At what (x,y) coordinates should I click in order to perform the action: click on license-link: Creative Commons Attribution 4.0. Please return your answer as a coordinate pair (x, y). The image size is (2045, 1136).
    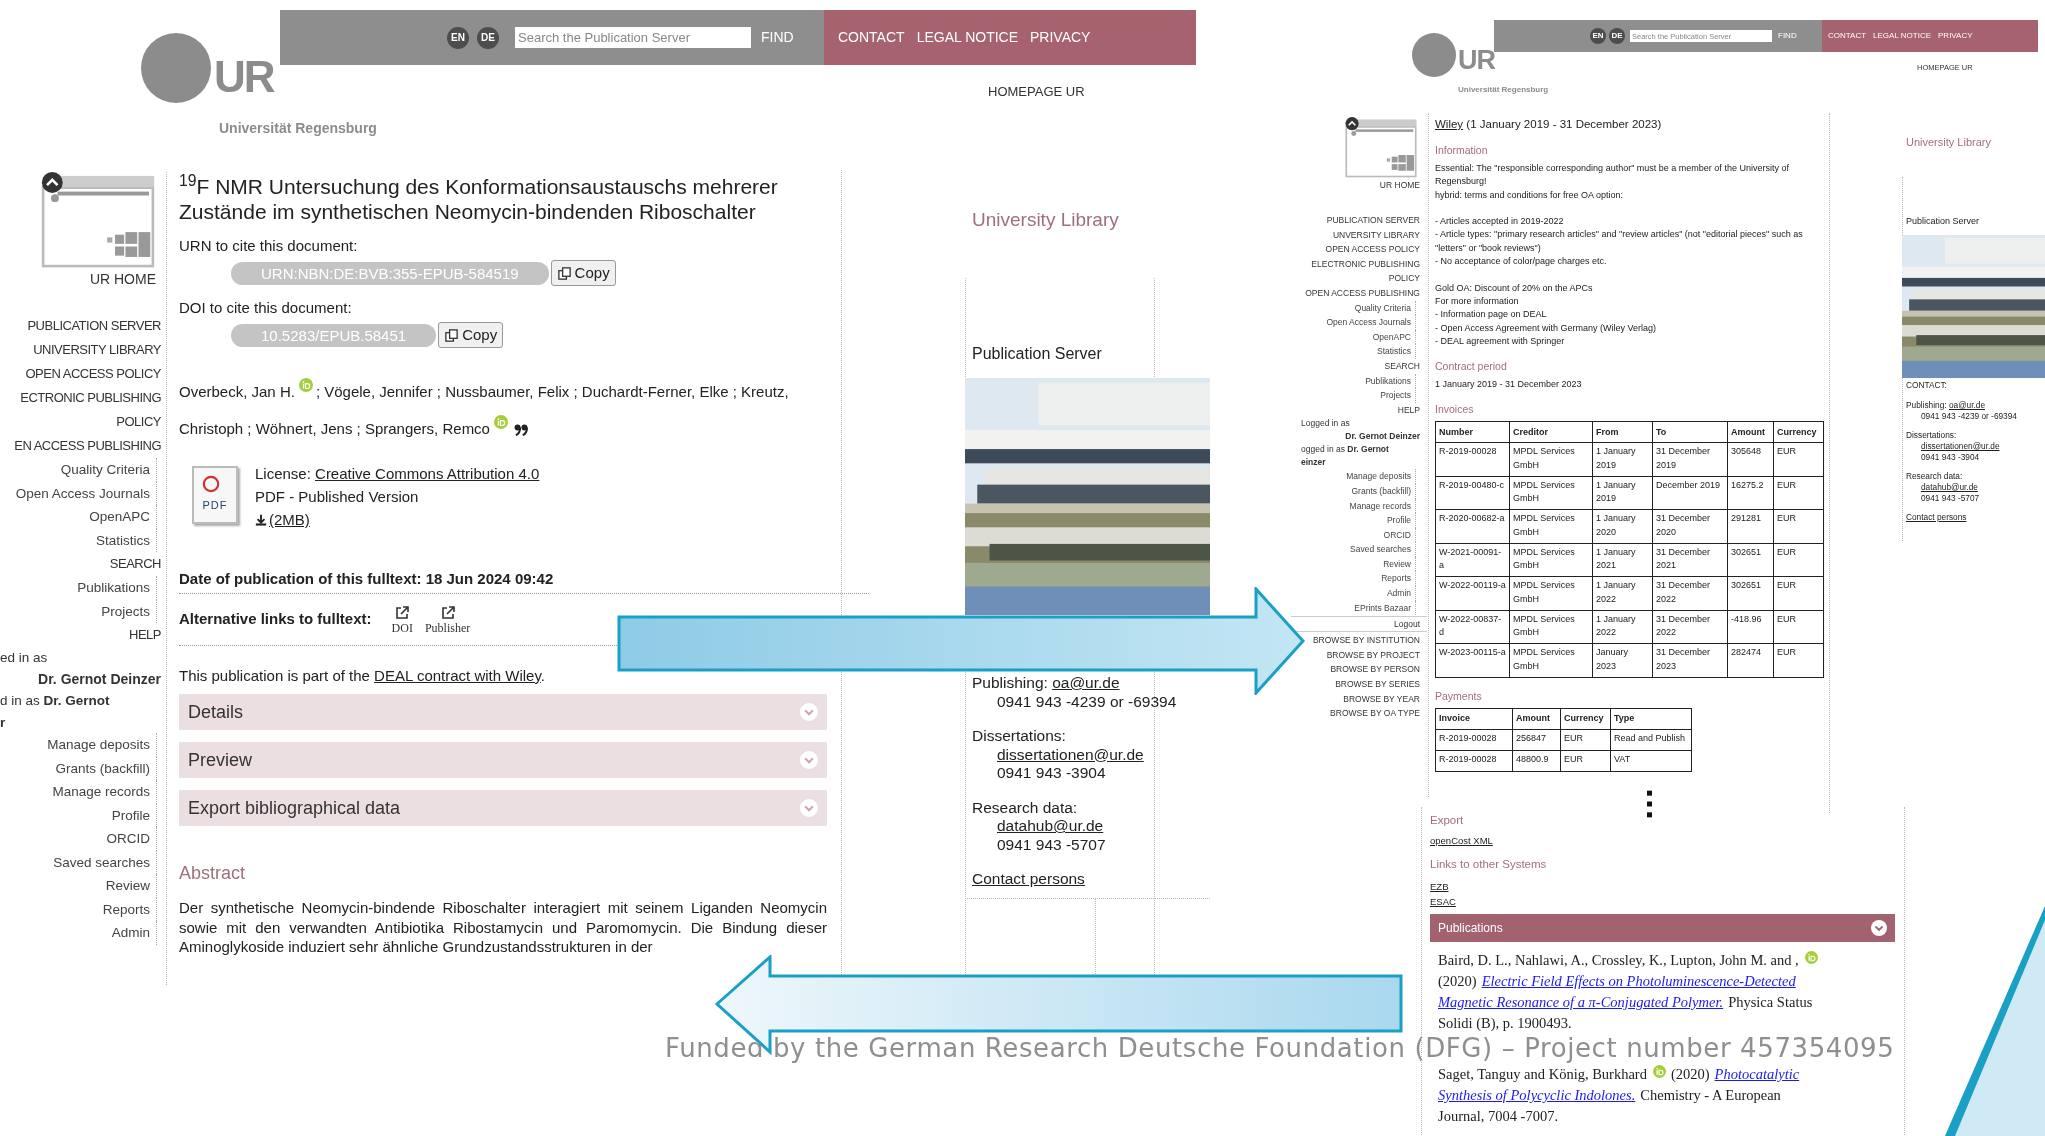
    Looking at the image, I should click on (427, 473).